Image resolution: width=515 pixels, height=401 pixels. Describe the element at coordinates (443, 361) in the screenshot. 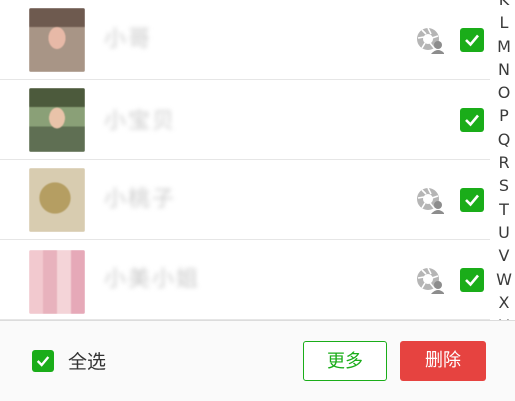

I see `delete-button: 删除` at that location.